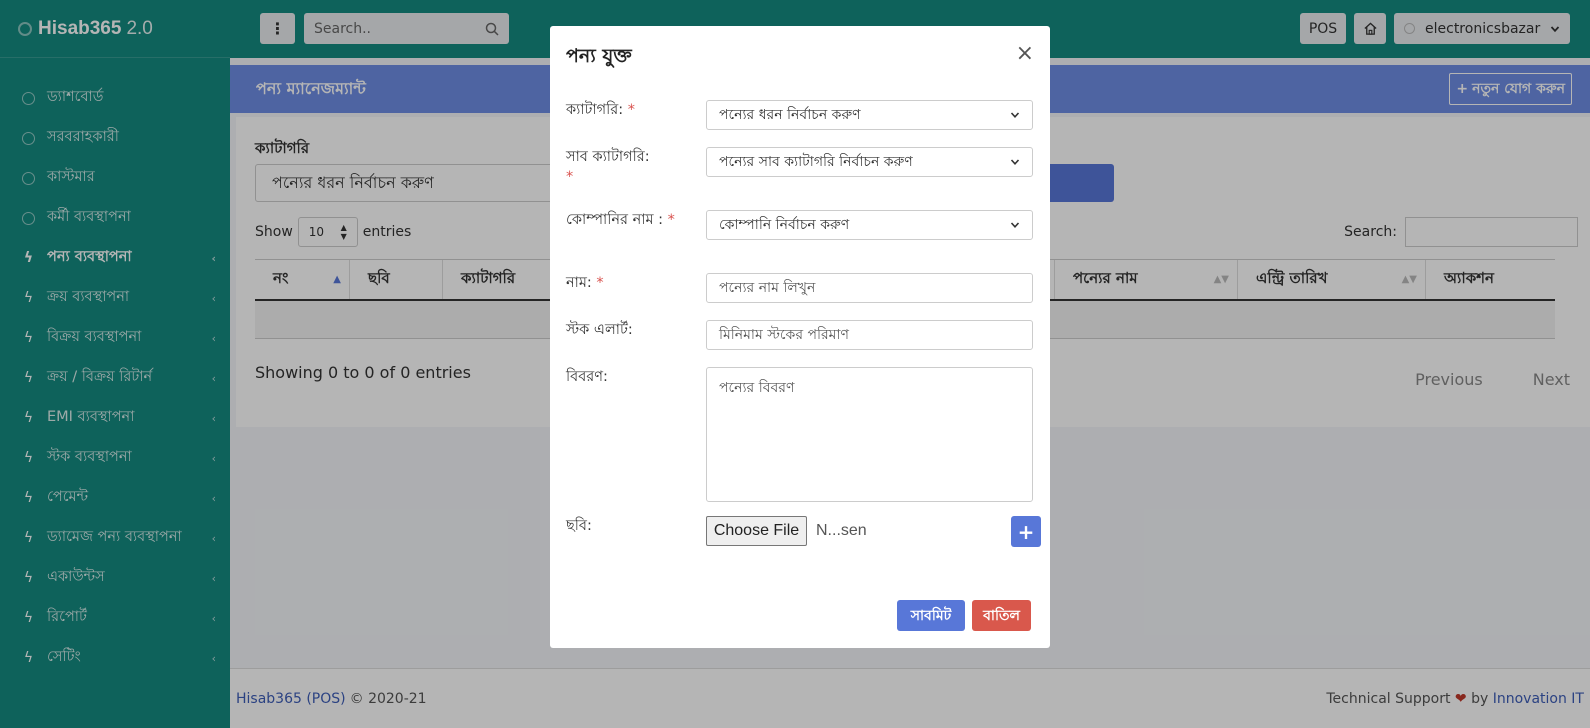  What do you see at coordinates (869, 225) in the screenshot?
I see `company-select: কোম্পানি নির্বাচন করুণ` at bounding box center [869, 225].